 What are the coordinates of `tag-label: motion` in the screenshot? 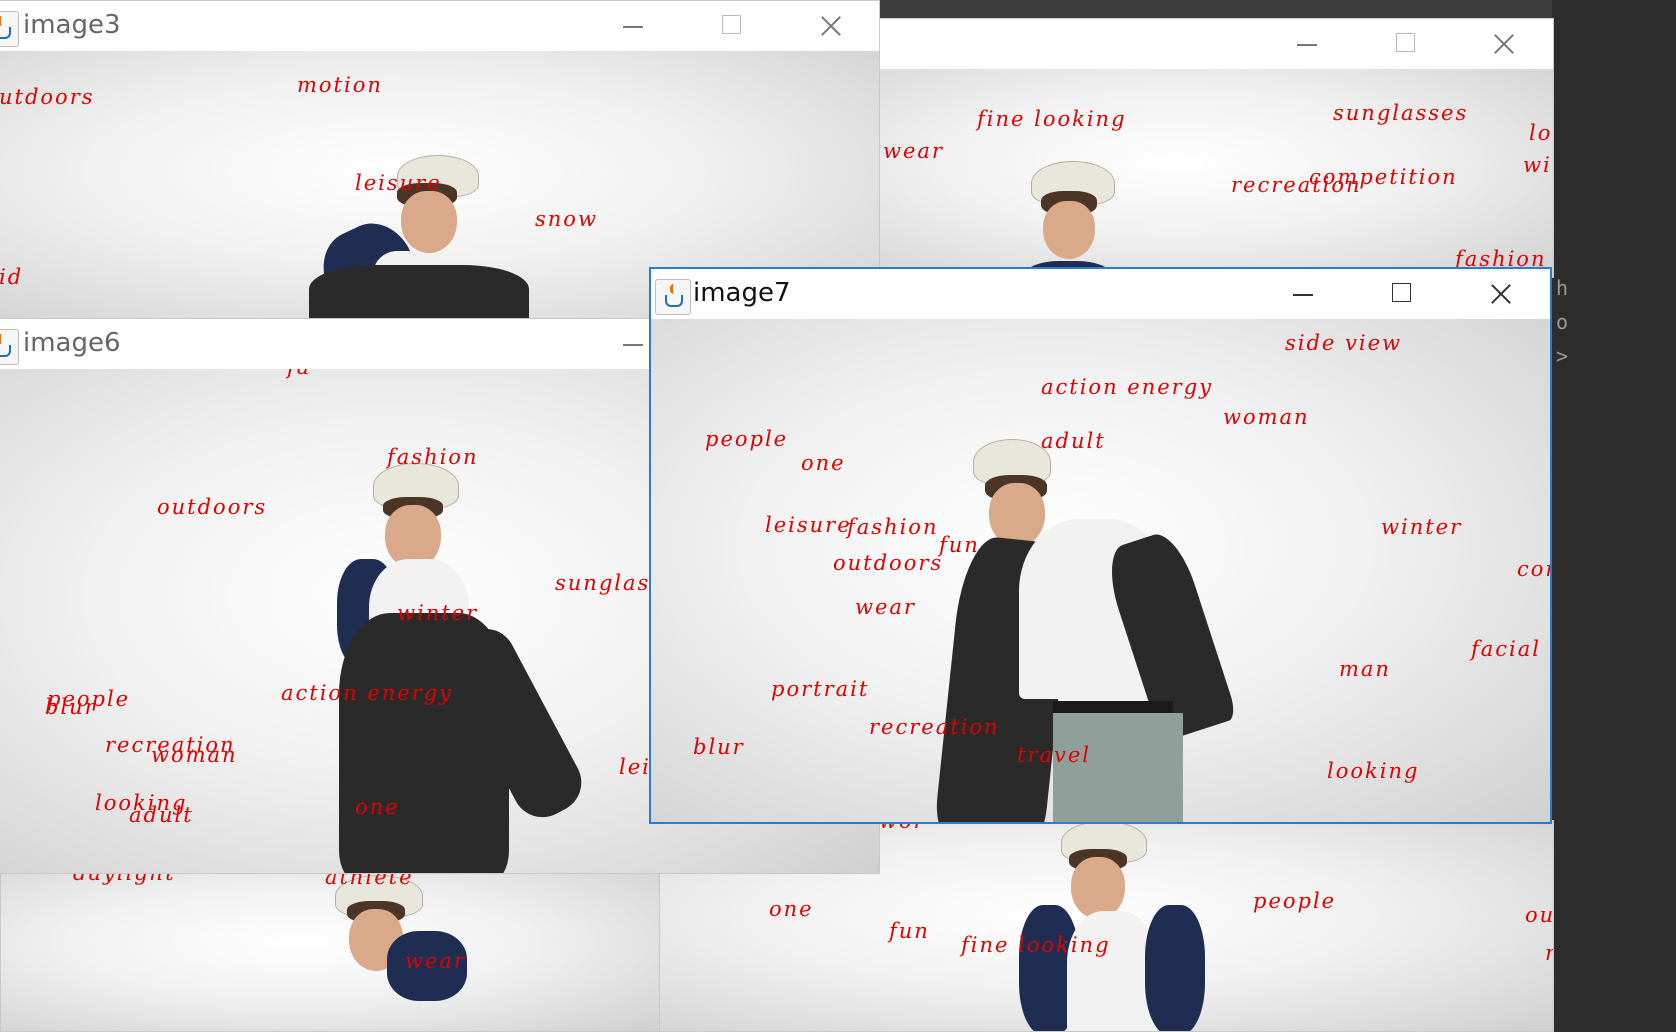 It's located at (340, 85).